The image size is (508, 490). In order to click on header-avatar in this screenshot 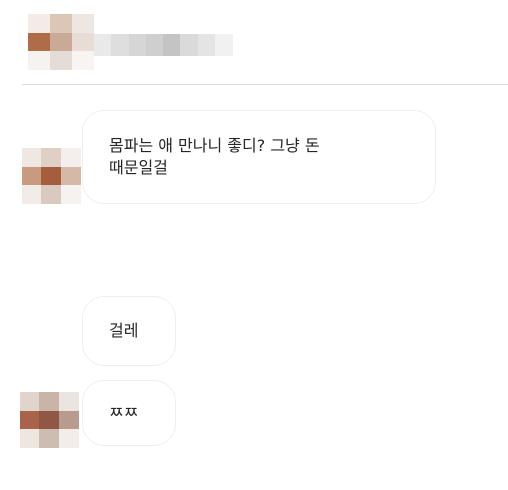, I will do `click(61, 42)`.